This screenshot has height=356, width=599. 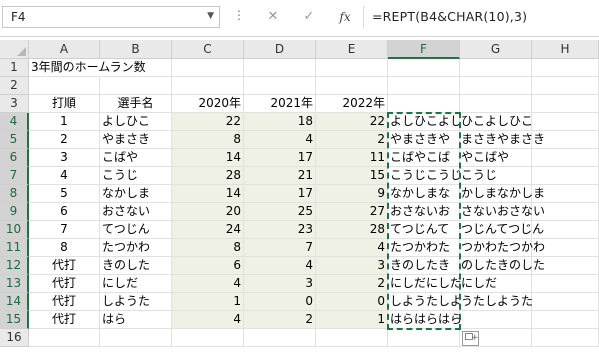 I want to click on cell-g15, so click(x=496, y=320).